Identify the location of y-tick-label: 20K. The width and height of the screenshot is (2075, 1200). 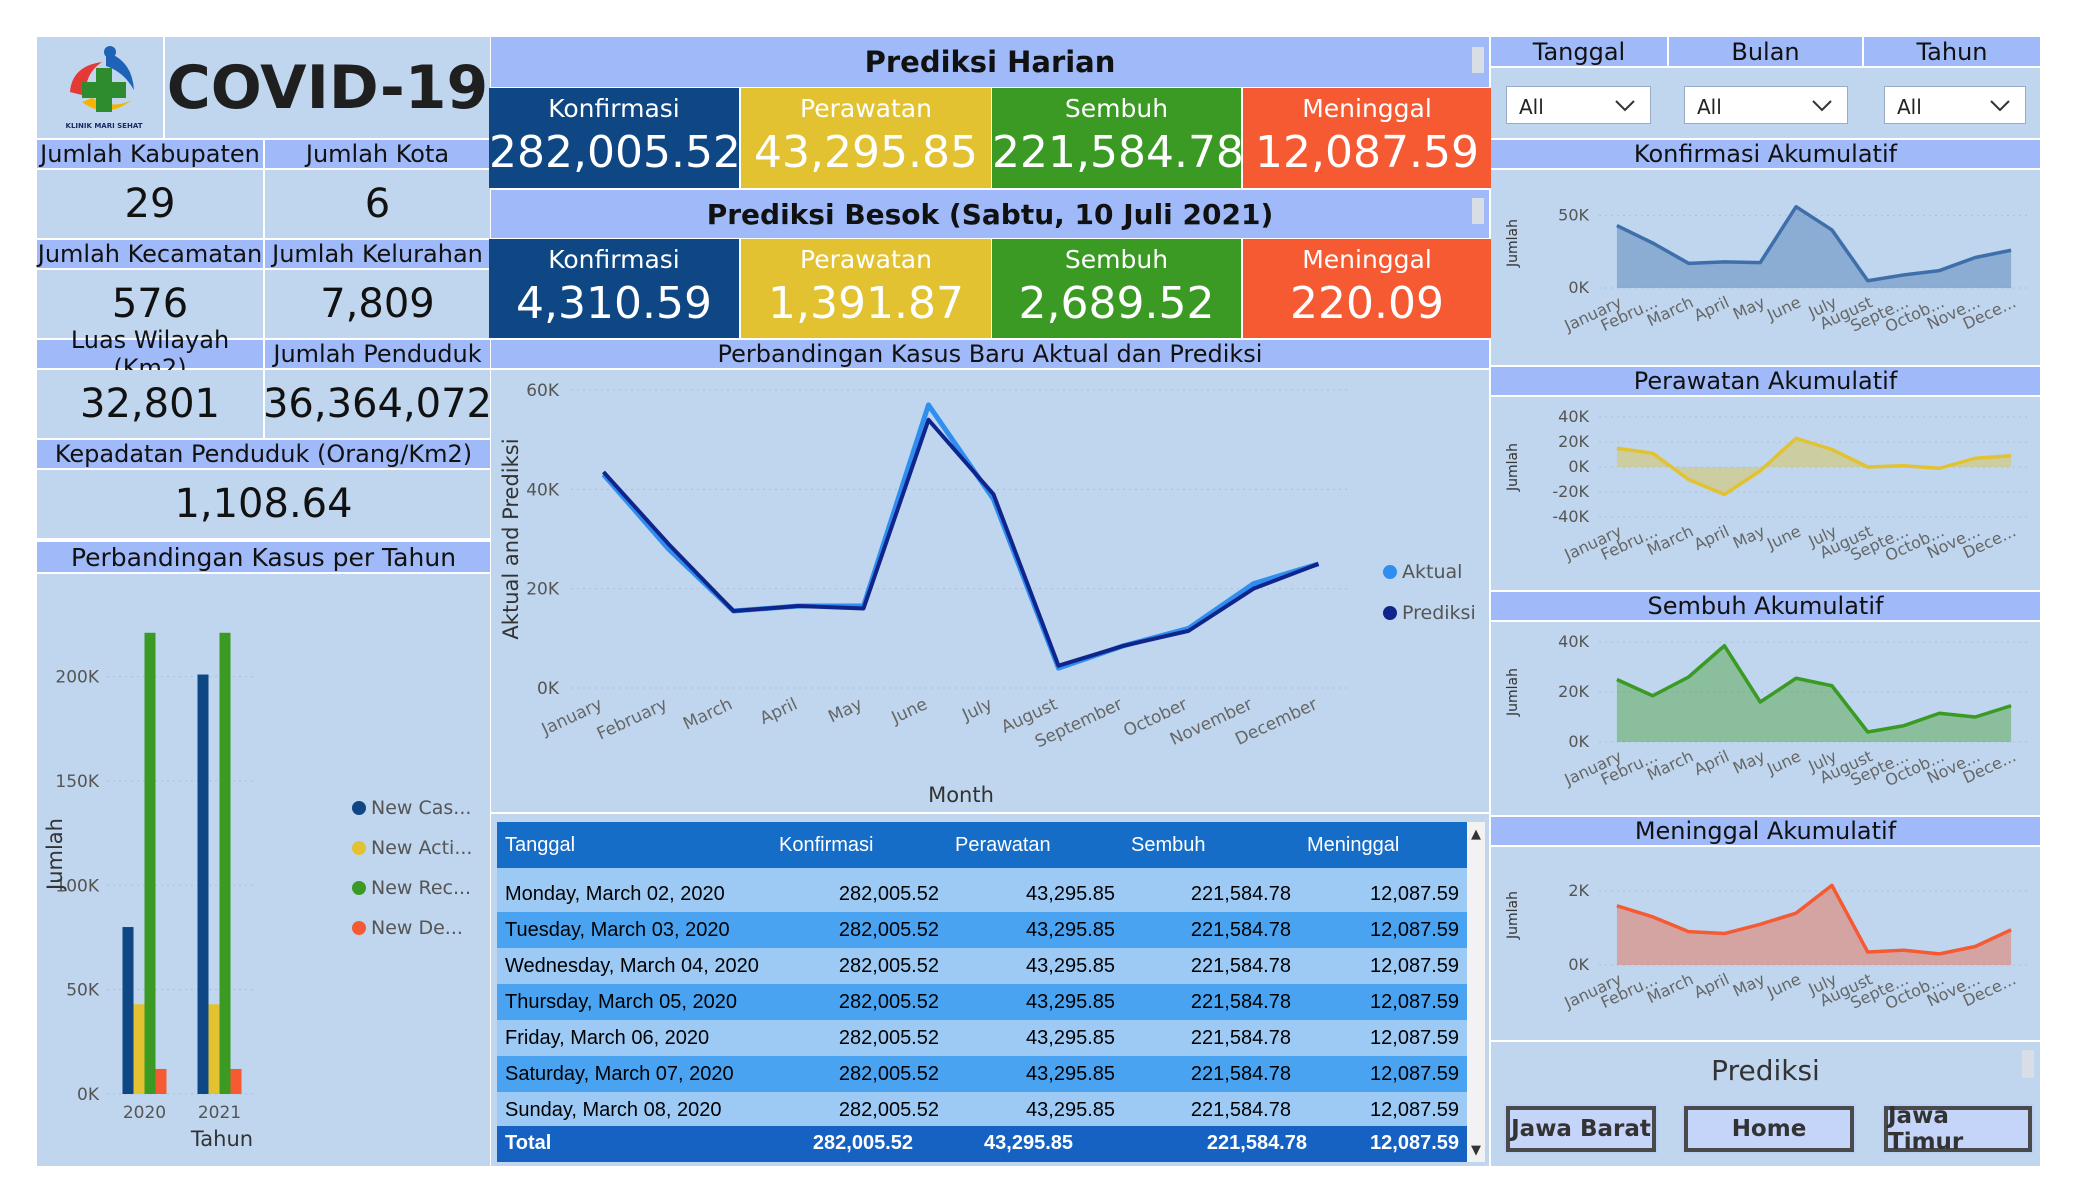
(1573, 691).